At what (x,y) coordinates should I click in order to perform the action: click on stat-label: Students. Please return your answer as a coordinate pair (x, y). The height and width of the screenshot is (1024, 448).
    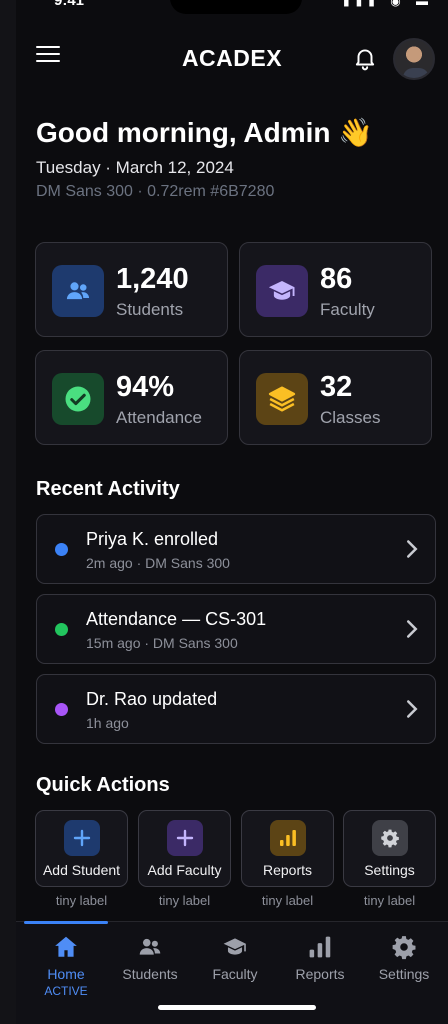
    Looking at the image, I should click on (150, 309).